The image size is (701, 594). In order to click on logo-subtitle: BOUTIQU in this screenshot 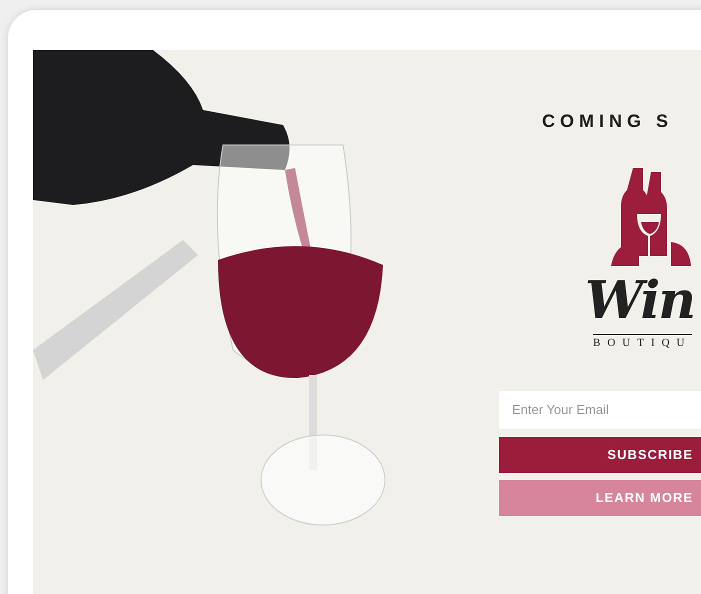, I will do `click(642, 343)`.